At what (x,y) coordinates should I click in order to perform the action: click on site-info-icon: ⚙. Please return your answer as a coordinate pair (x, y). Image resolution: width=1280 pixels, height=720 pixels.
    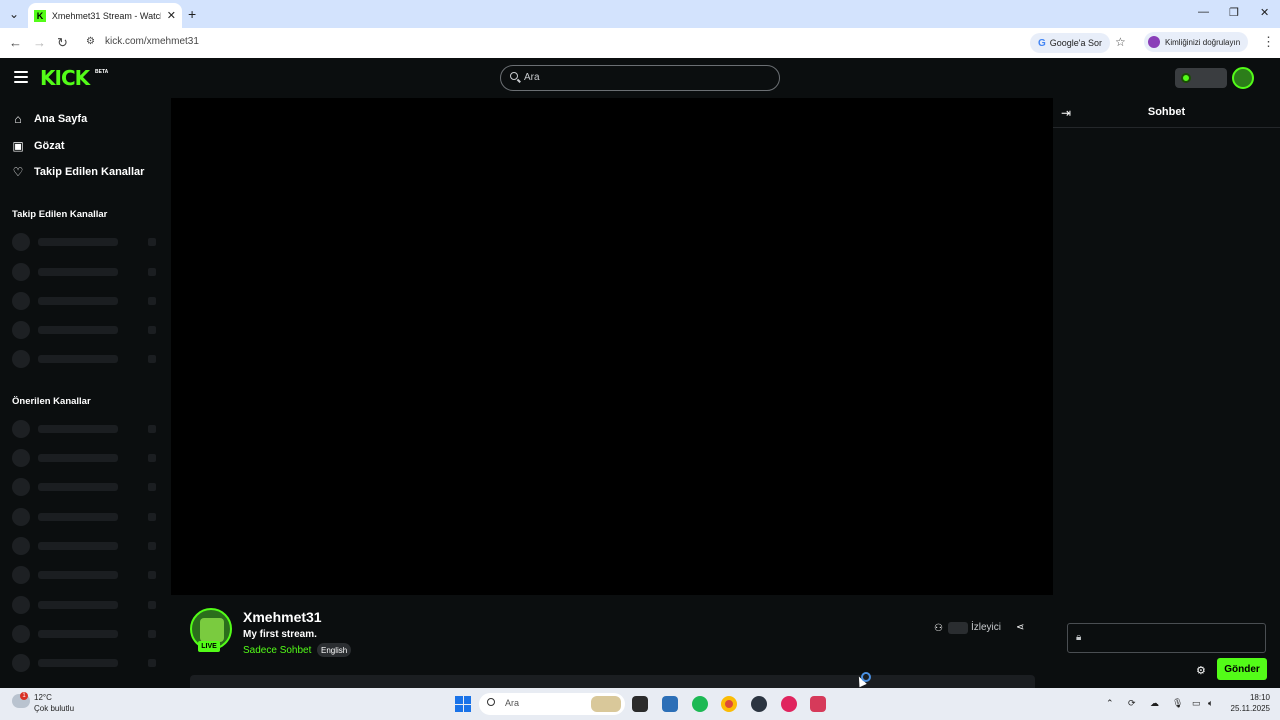
    Looking at the image, I should click on (90, 41).